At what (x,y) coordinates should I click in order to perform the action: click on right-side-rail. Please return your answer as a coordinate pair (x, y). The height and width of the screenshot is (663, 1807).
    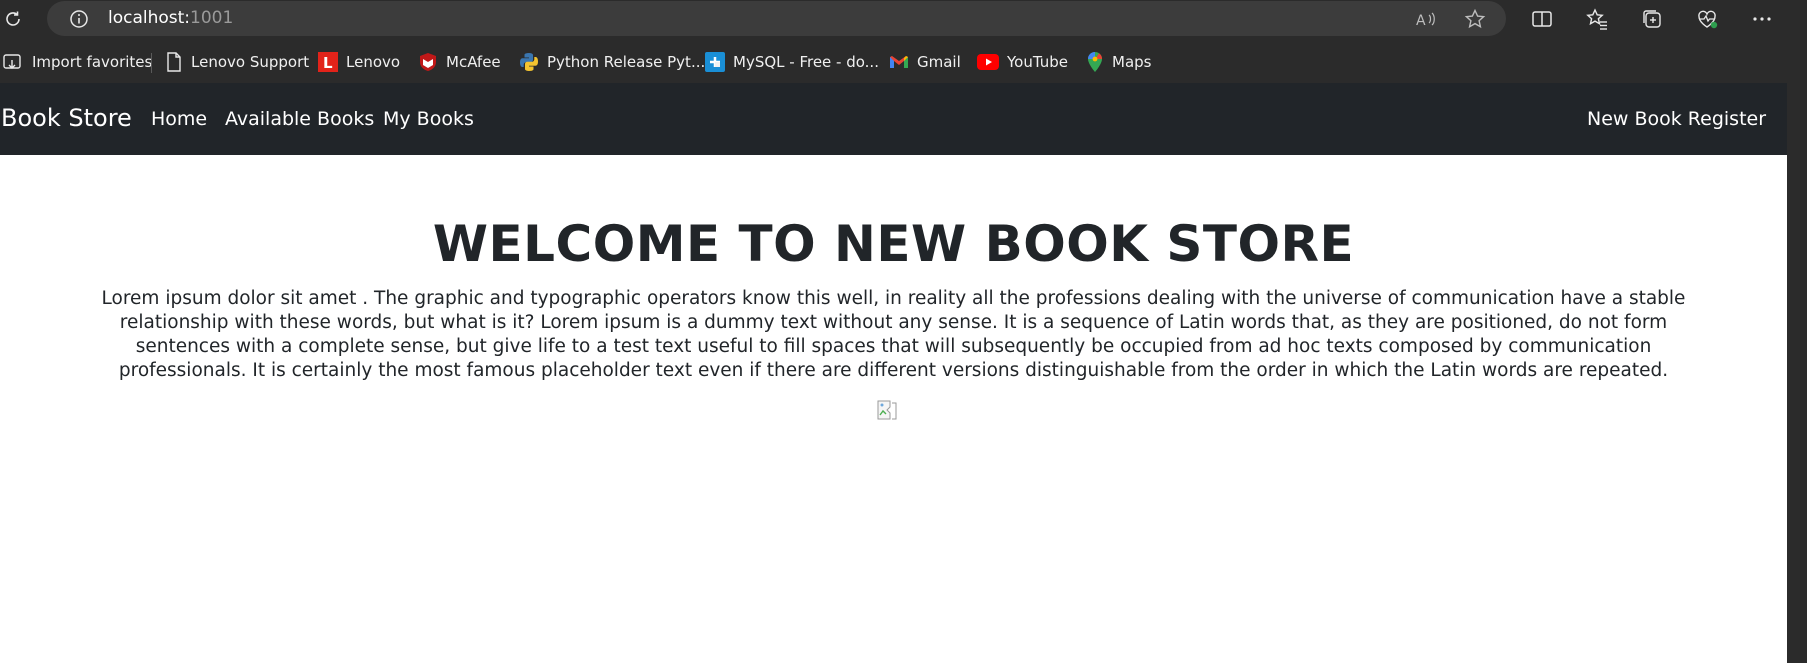
    Looking at the image, I should click on (1797, 373).